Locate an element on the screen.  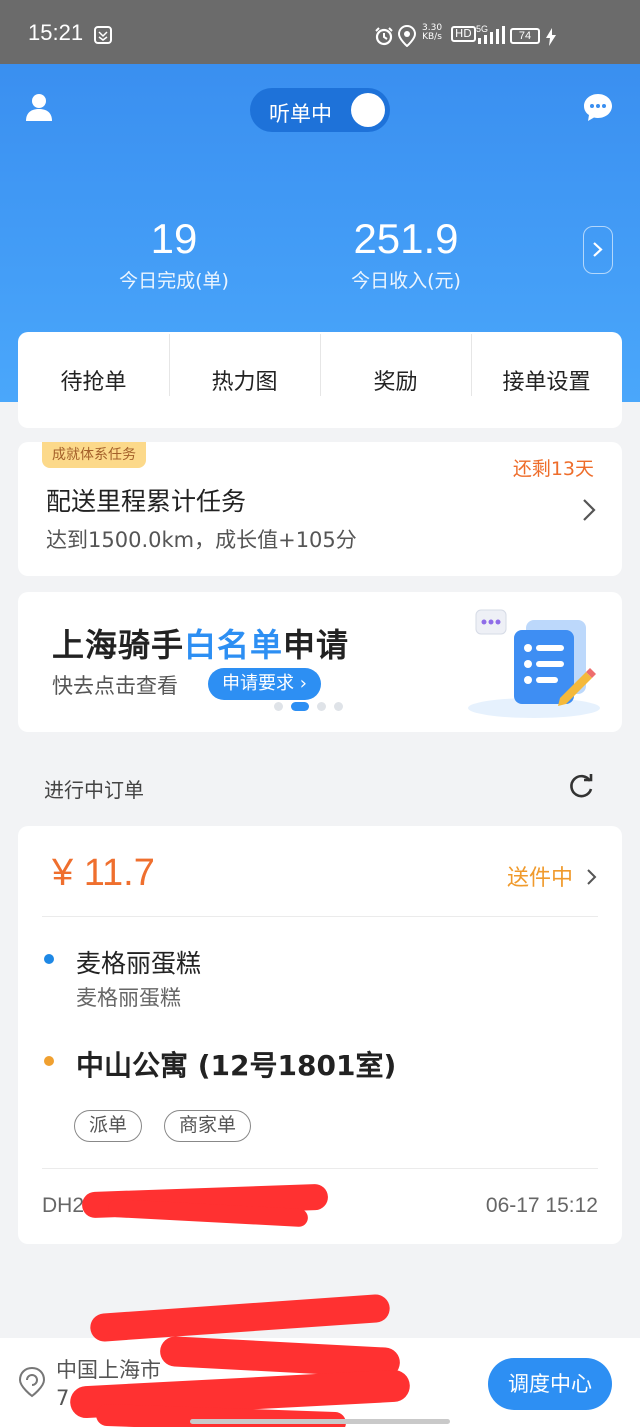
alarm-icon is located at coordinates (384, 38).